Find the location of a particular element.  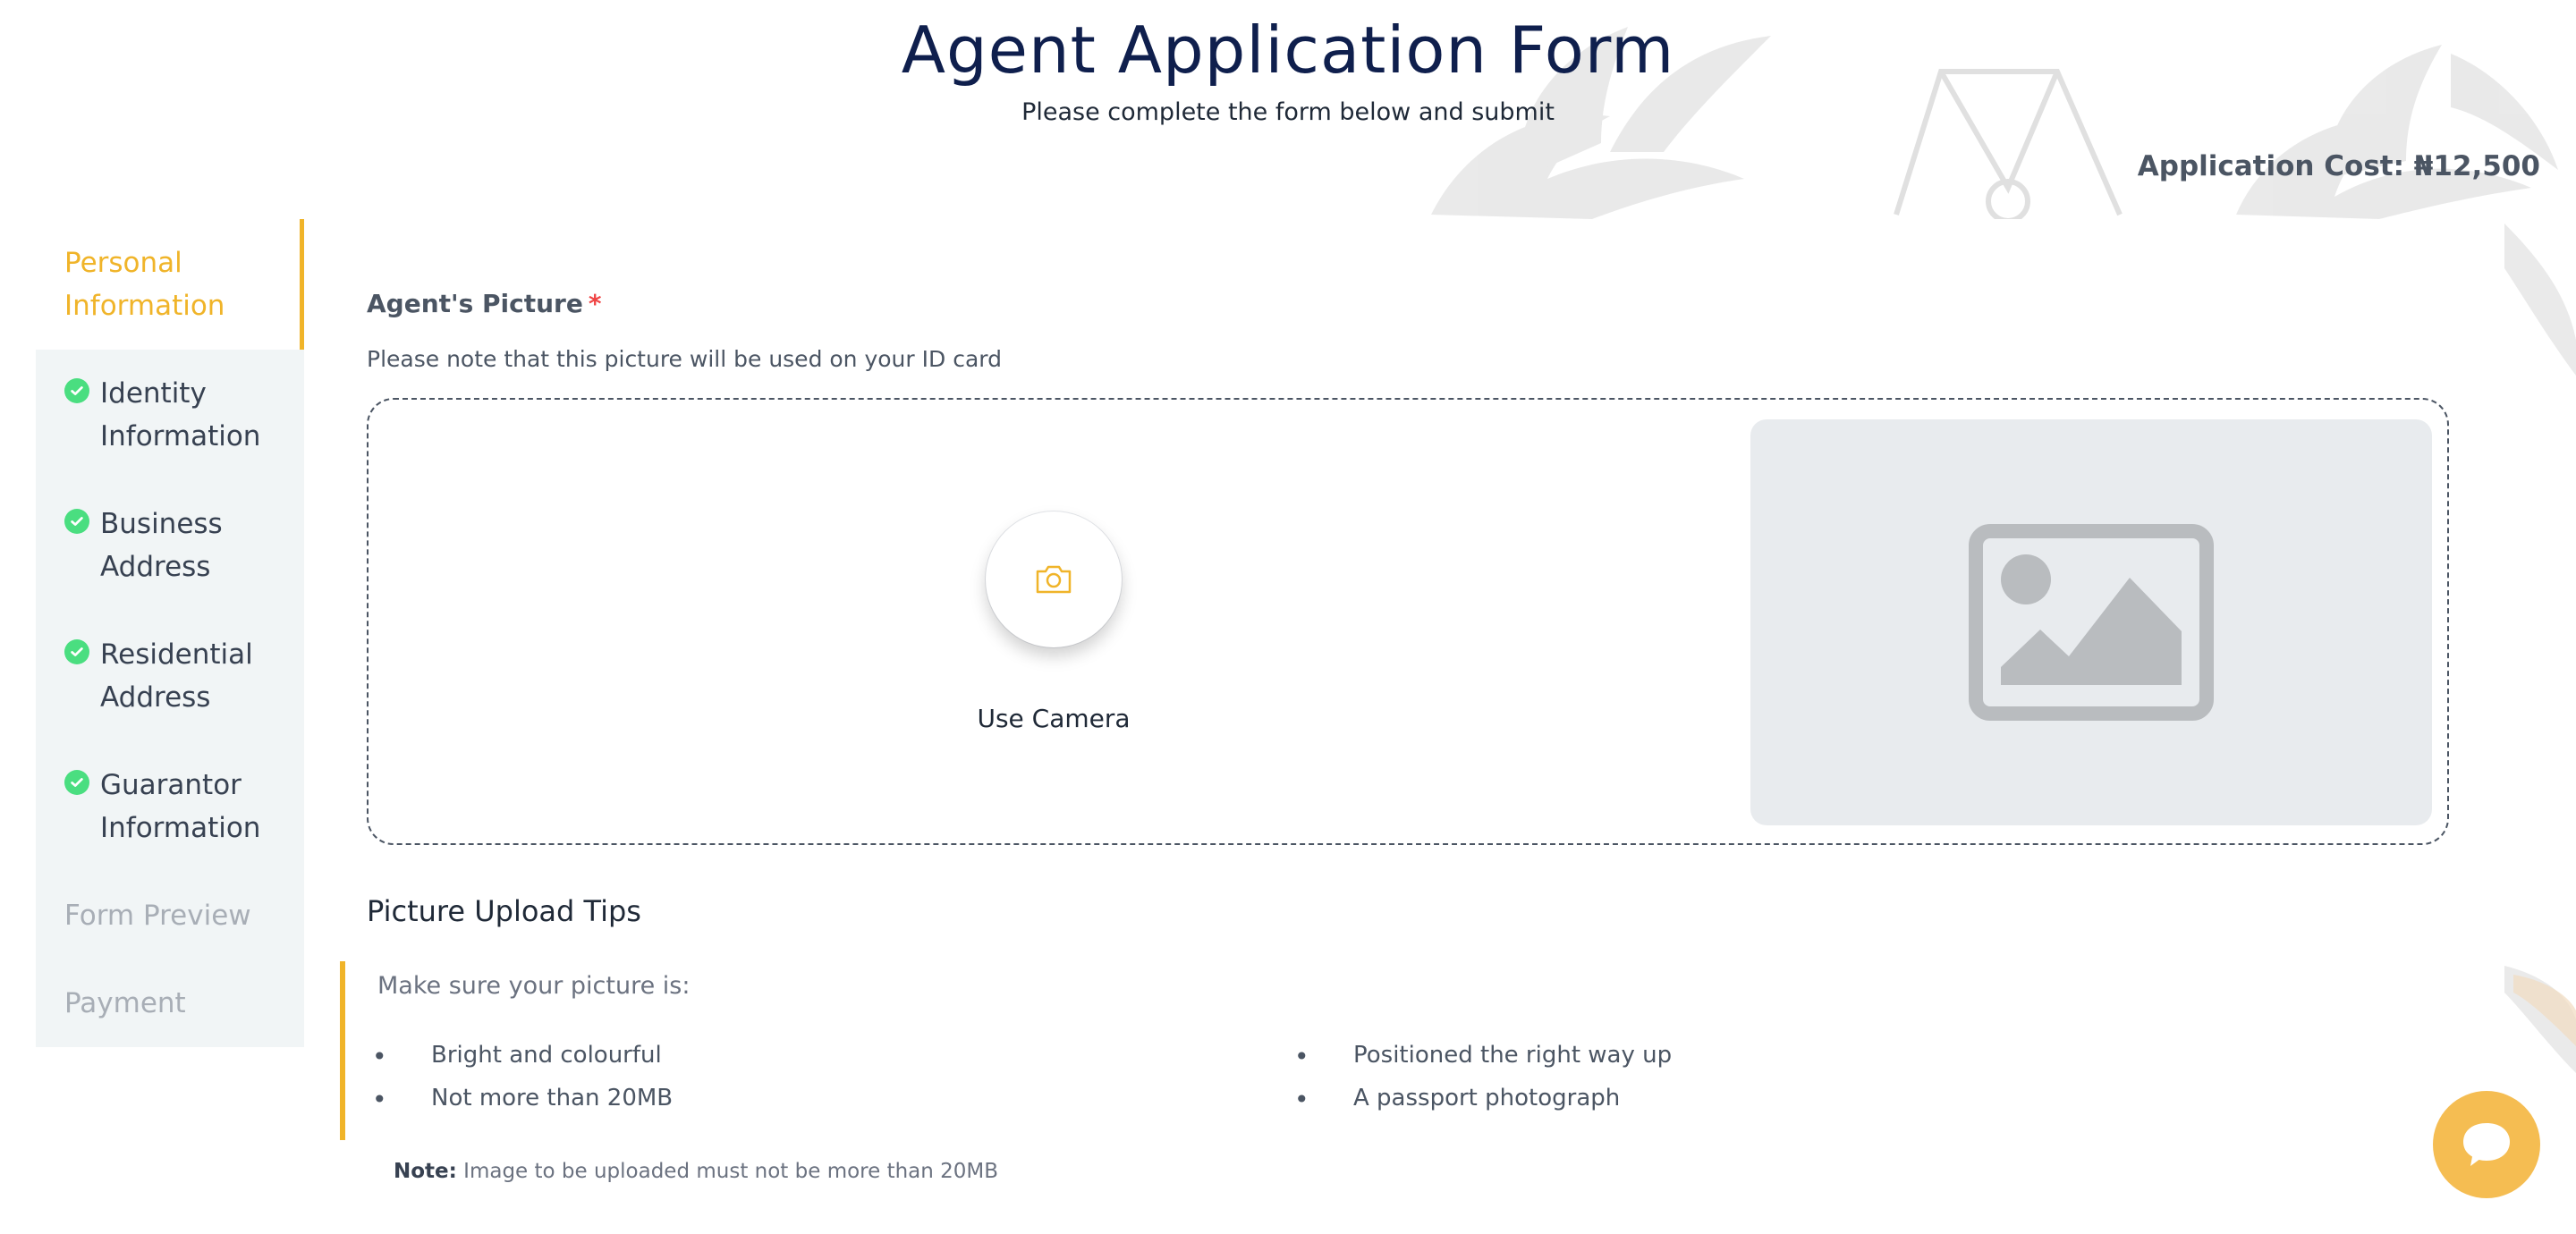

tip-item: A passport photograph is located at coordinates (1457, 1099).